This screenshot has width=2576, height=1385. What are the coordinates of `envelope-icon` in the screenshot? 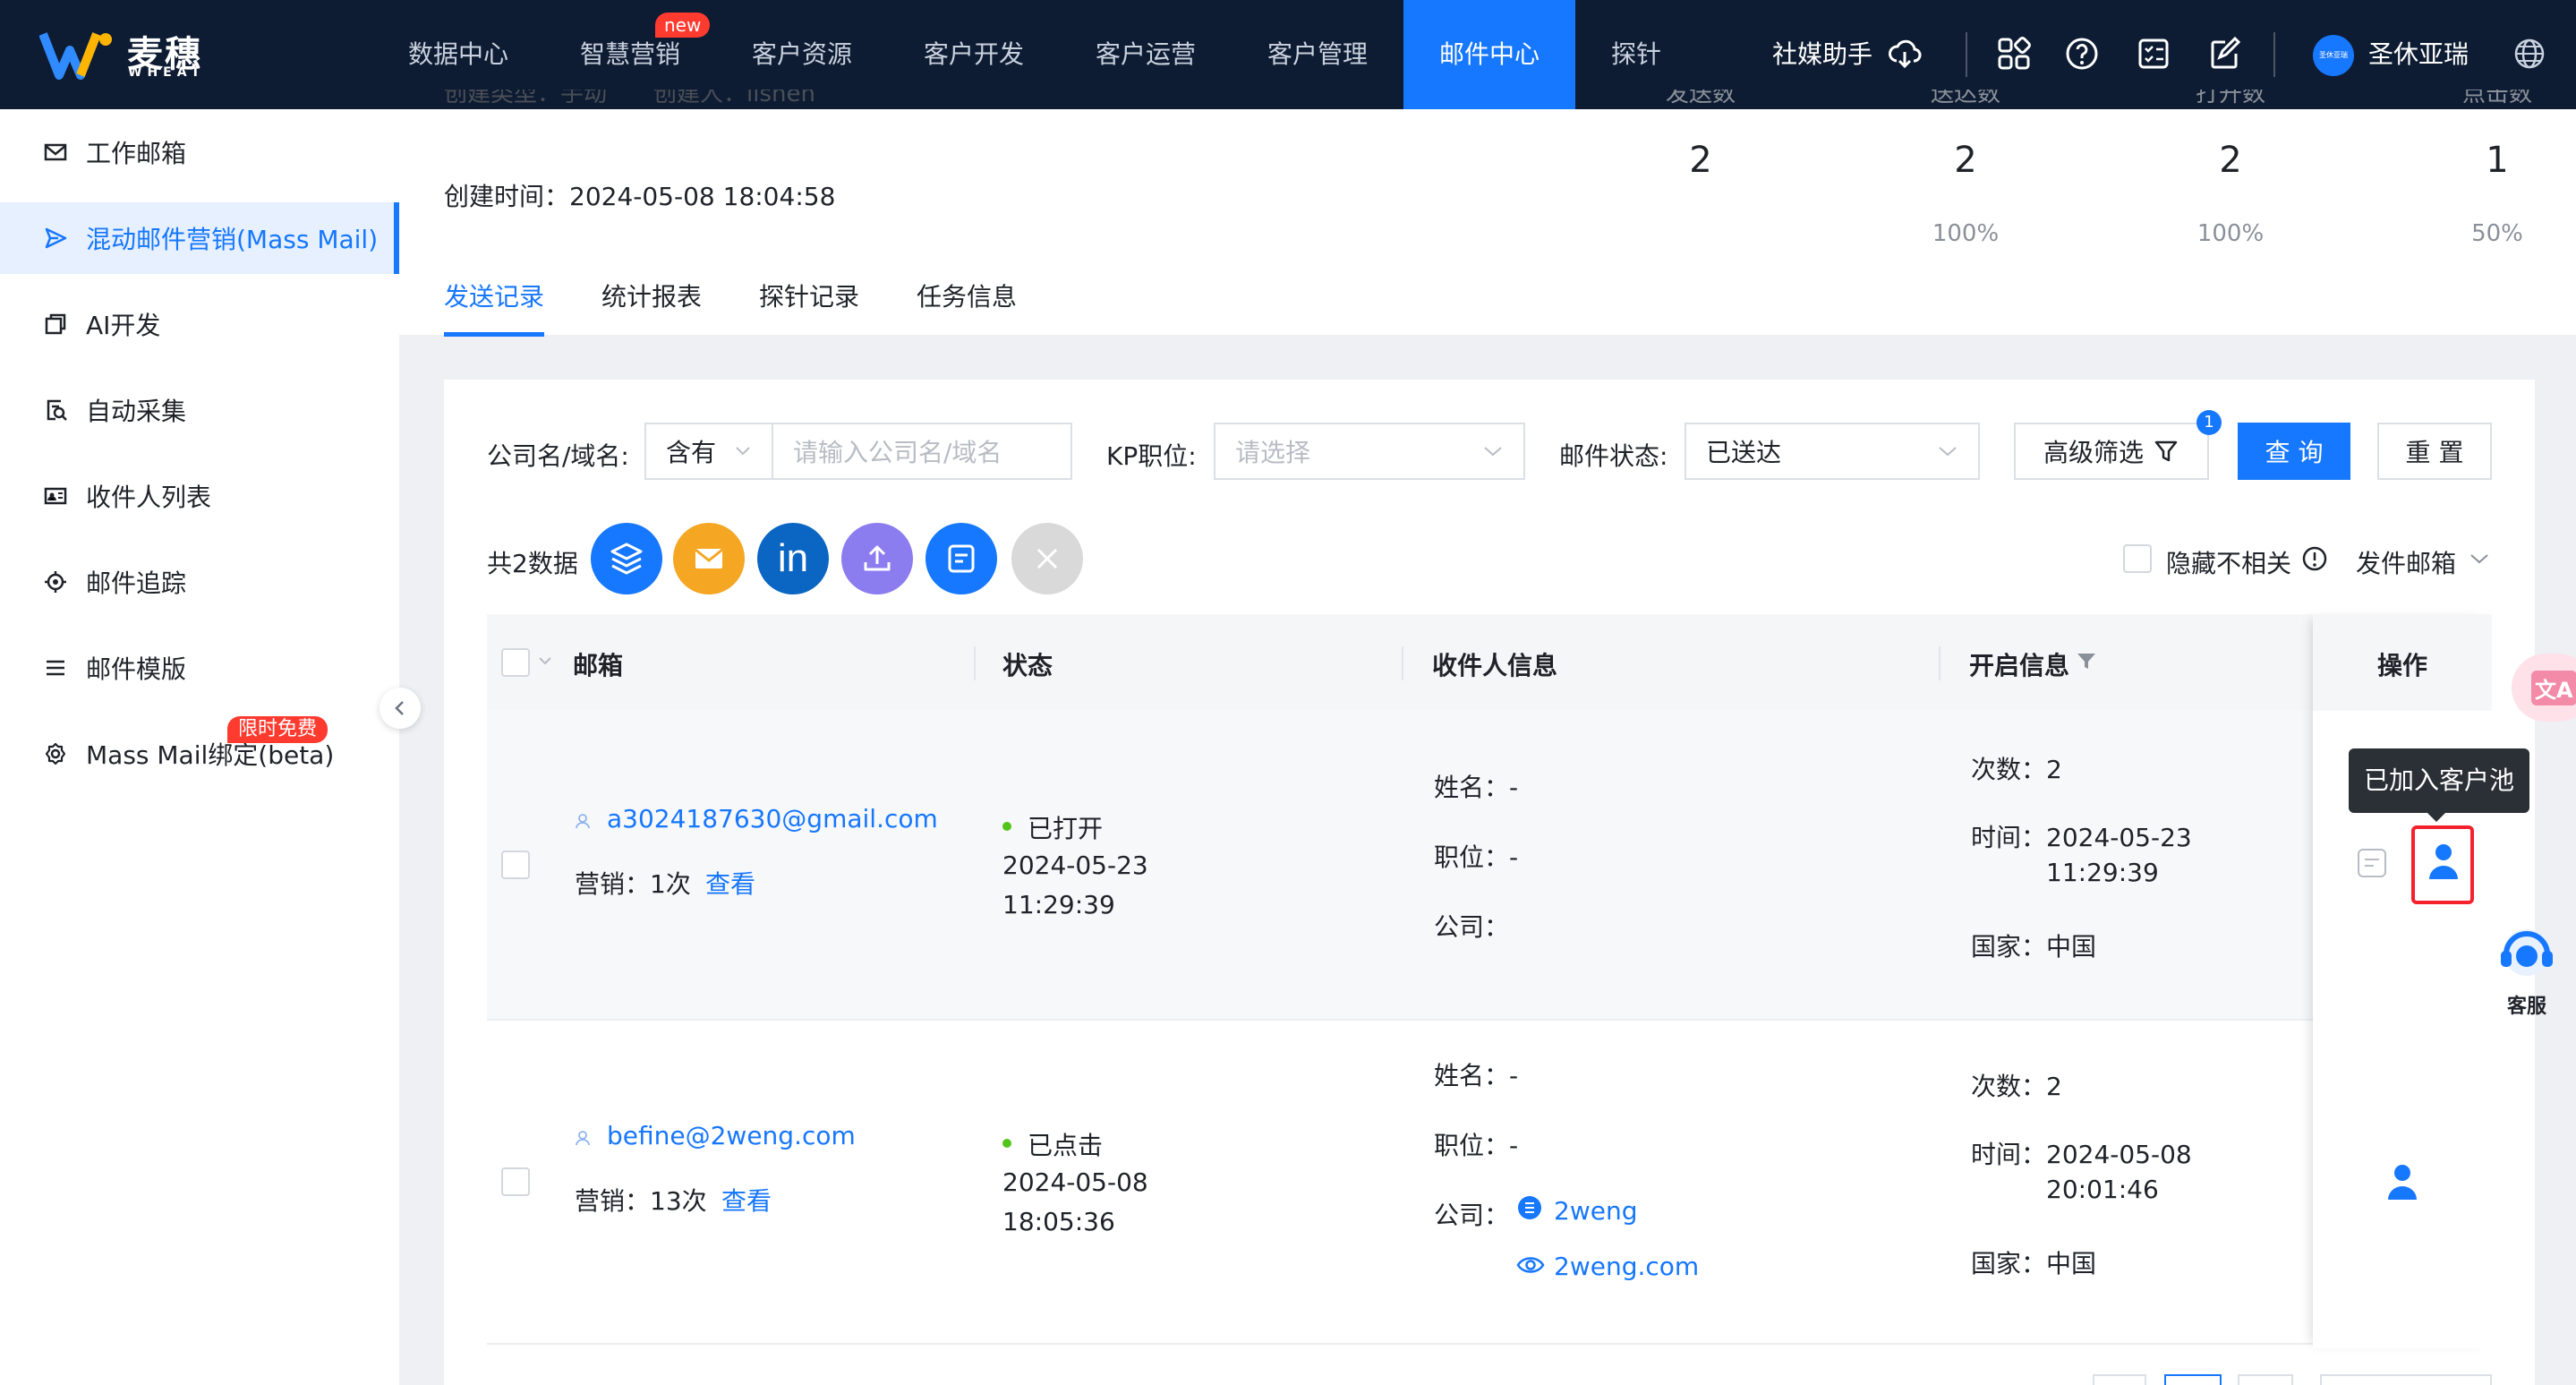 It's located at (709, 559).